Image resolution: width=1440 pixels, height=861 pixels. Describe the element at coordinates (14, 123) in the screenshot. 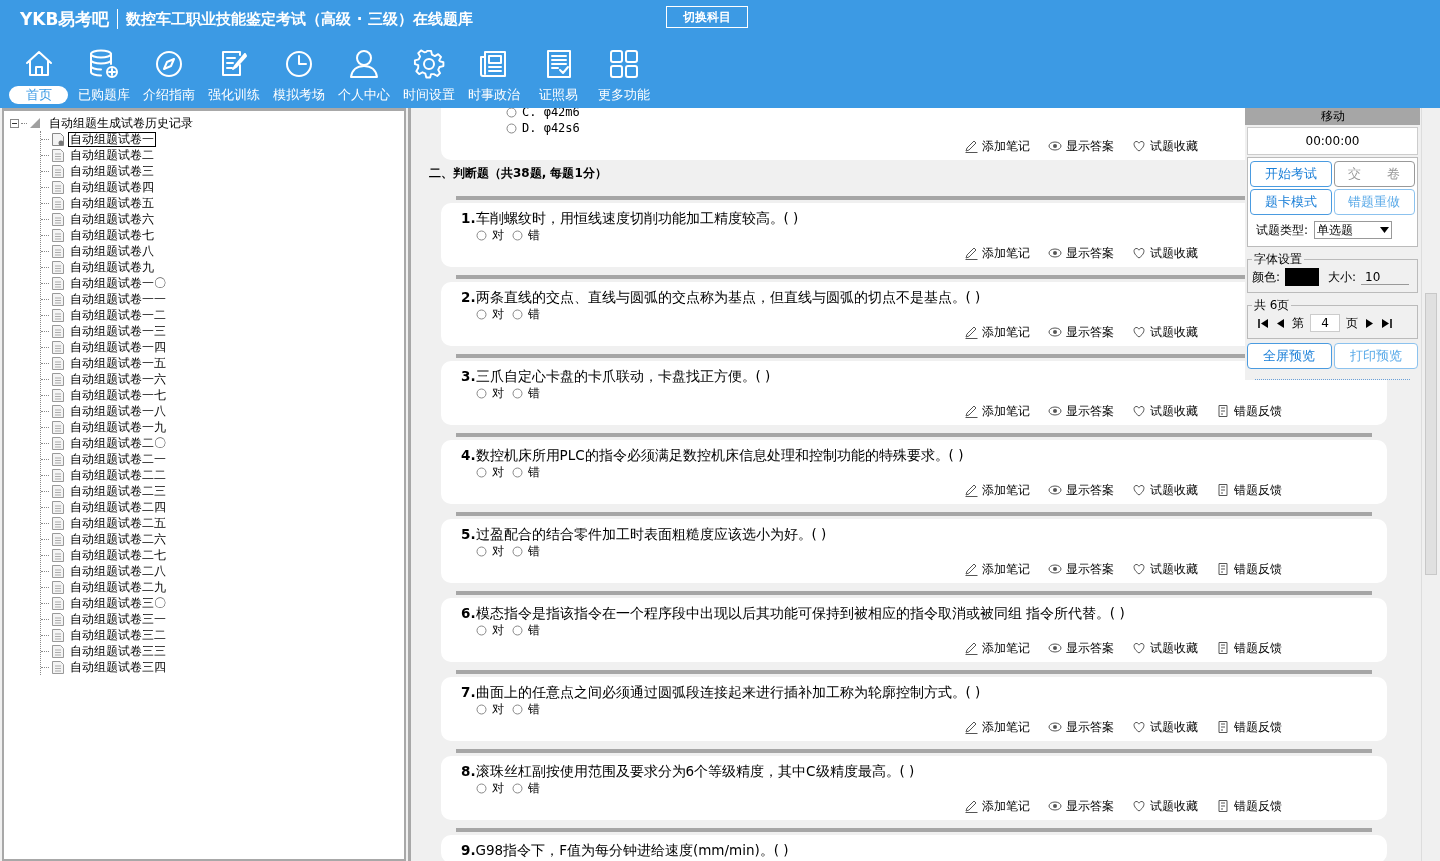

I see `collapse-icon` at that location.